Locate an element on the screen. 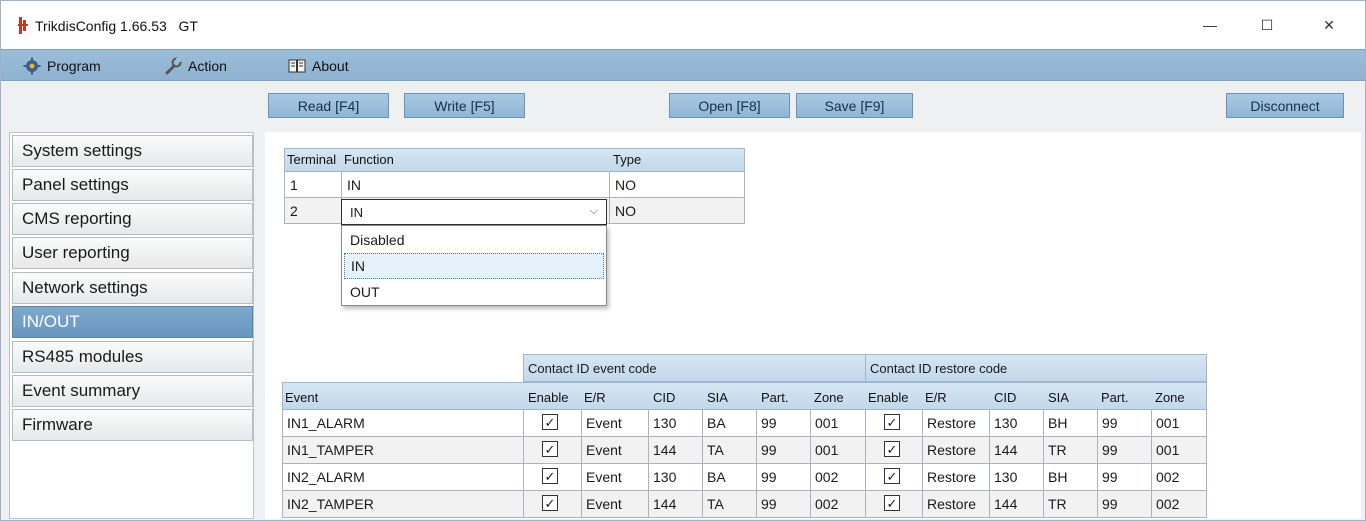  col-restore-sia: SIA is located at coordinates (1058, 397).